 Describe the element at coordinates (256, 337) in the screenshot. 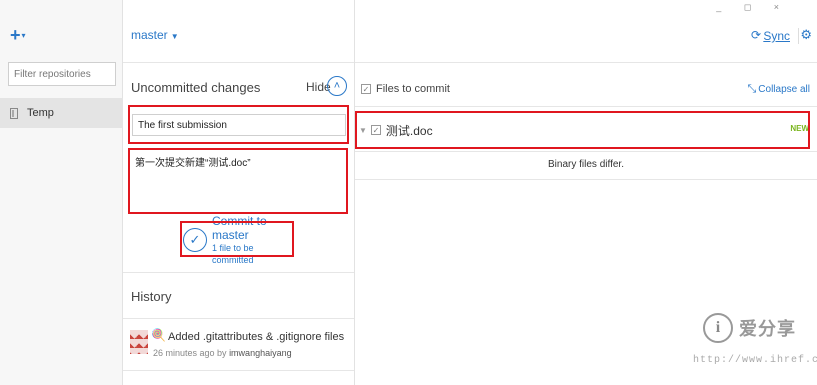

I see `history-message: Added .gitattributes & .gitignore files` at that location.